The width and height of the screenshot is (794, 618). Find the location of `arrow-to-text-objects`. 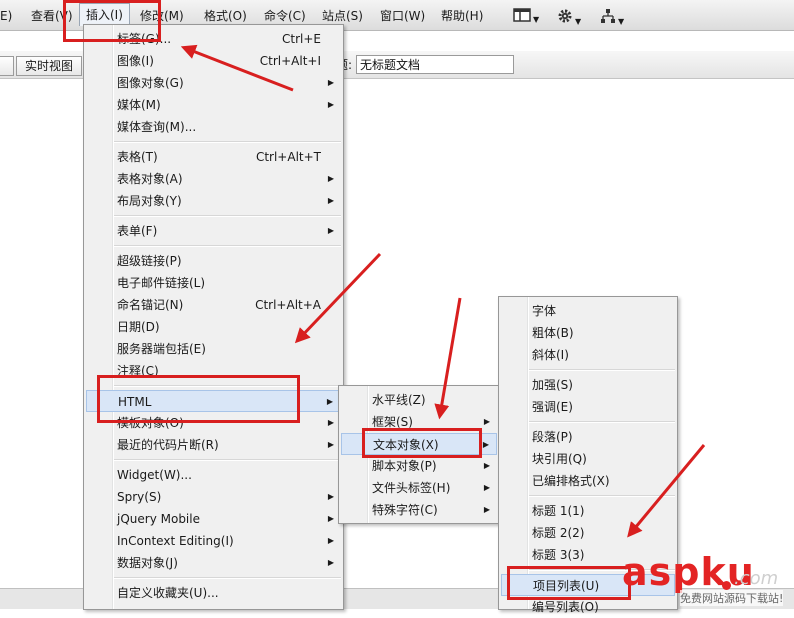

arrow-to-text-objects is located at coordinates (448, 358).